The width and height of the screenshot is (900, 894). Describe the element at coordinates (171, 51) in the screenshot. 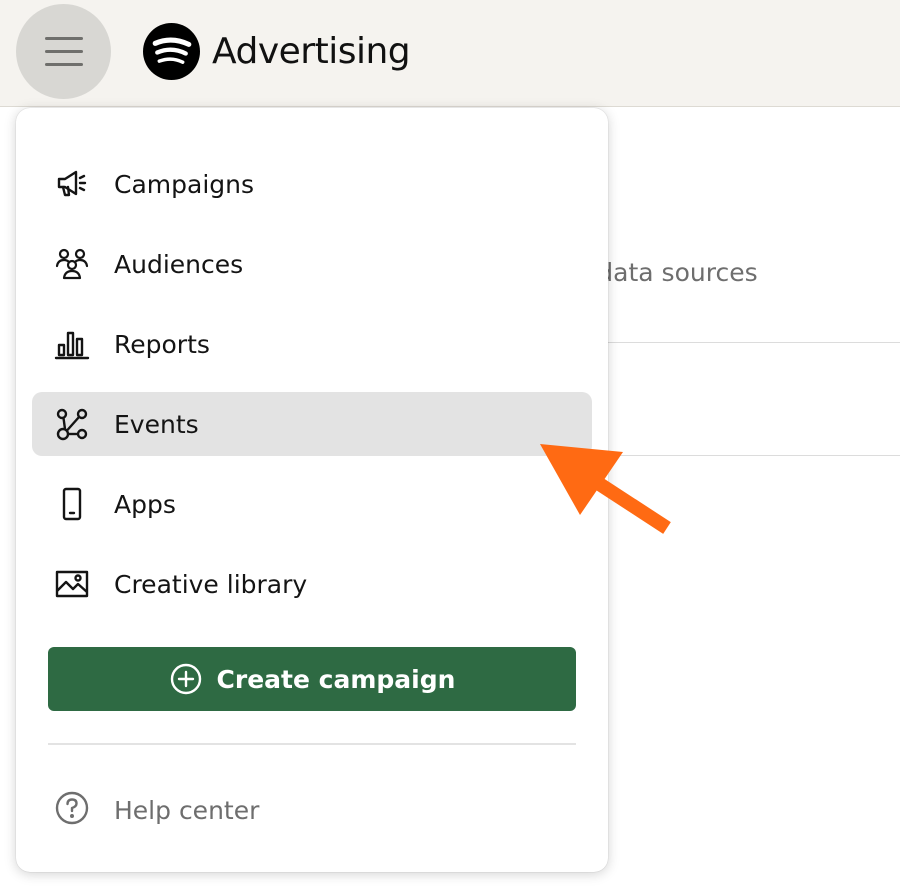

I see `spotify-logo-icon` at that location.